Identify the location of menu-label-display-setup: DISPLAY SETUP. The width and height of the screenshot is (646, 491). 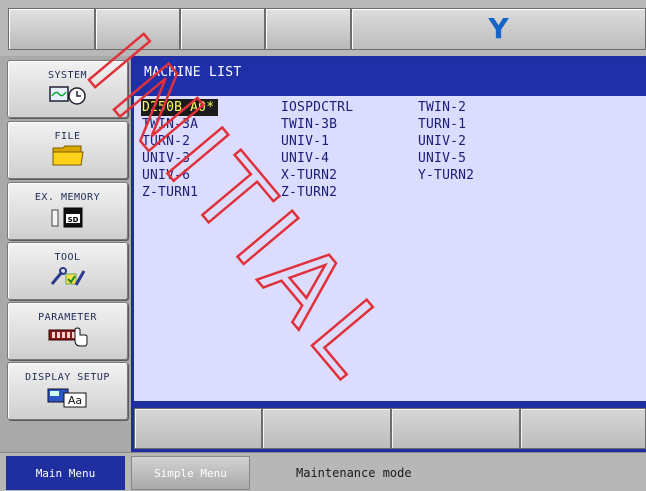
(67, 377).